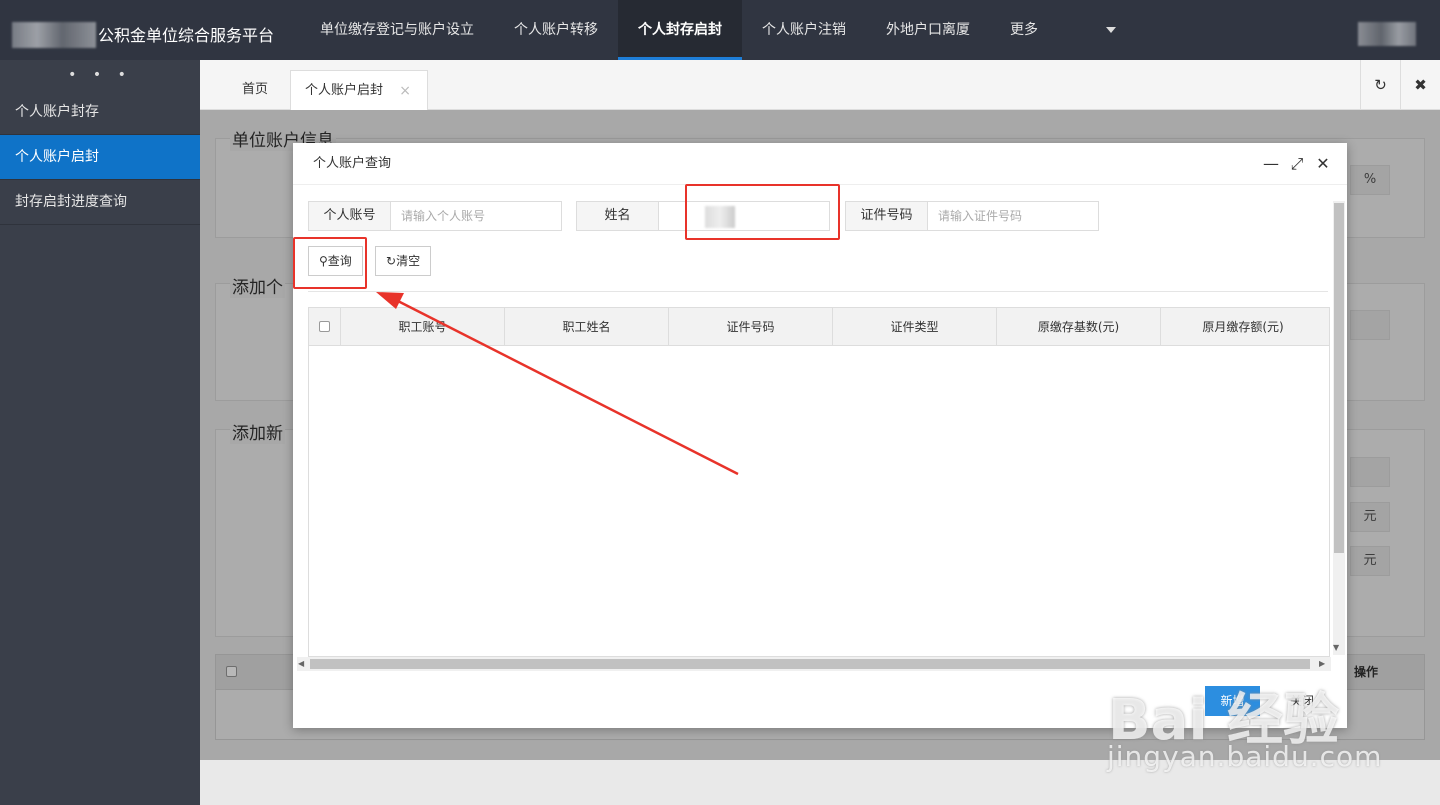 This screenshot has height=805, width=1440. What do you see at coordinates (1245, 756) in the screenshot?
I see `watermark-url: jingyan.baidu.com` at bounding box center [1245, 756].